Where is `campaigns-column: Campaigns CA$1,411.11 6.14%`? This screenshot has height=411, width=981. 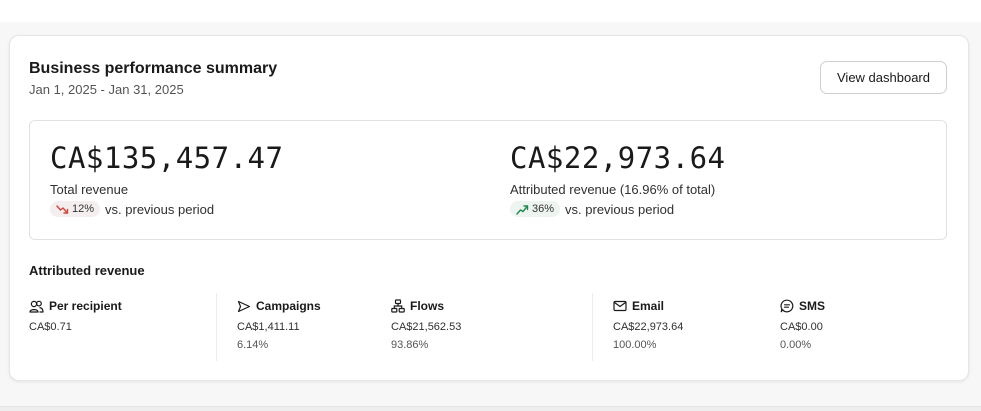
campaigns-column: Campaigns CA$1,411.11 6.14% is located at coordinates (279, 325).